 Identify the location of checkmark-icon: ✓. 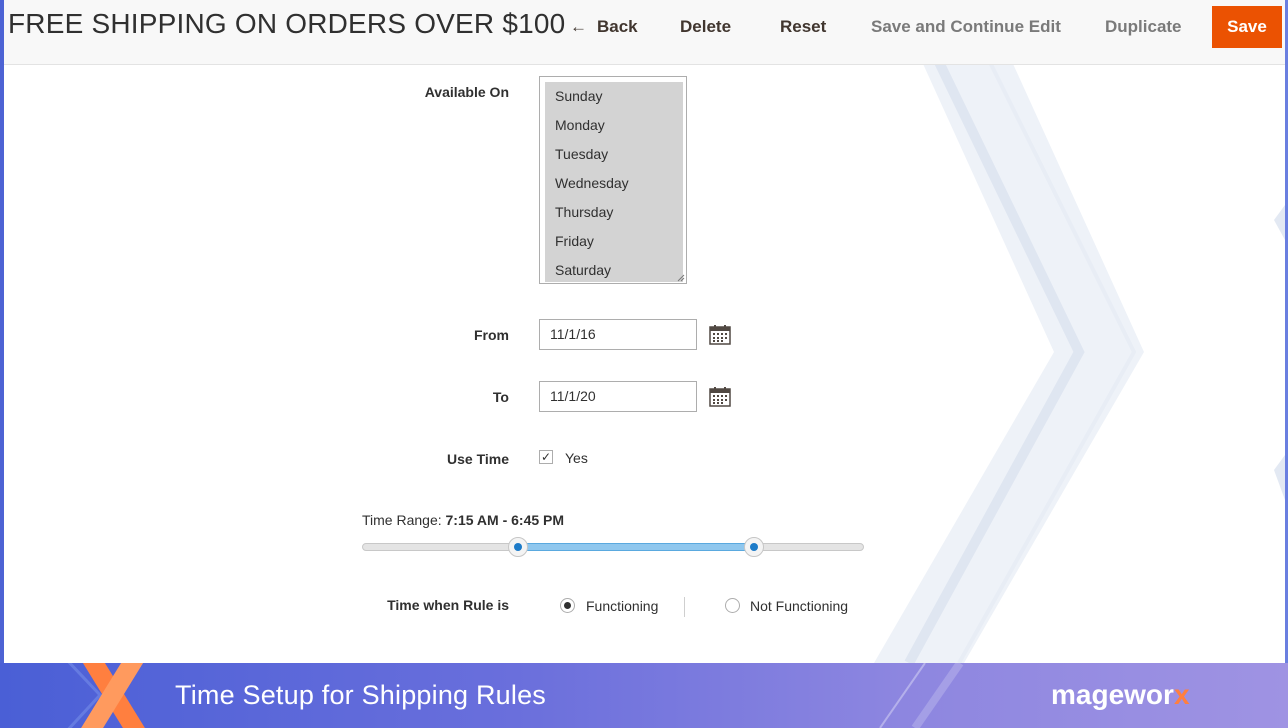
(546, 457).